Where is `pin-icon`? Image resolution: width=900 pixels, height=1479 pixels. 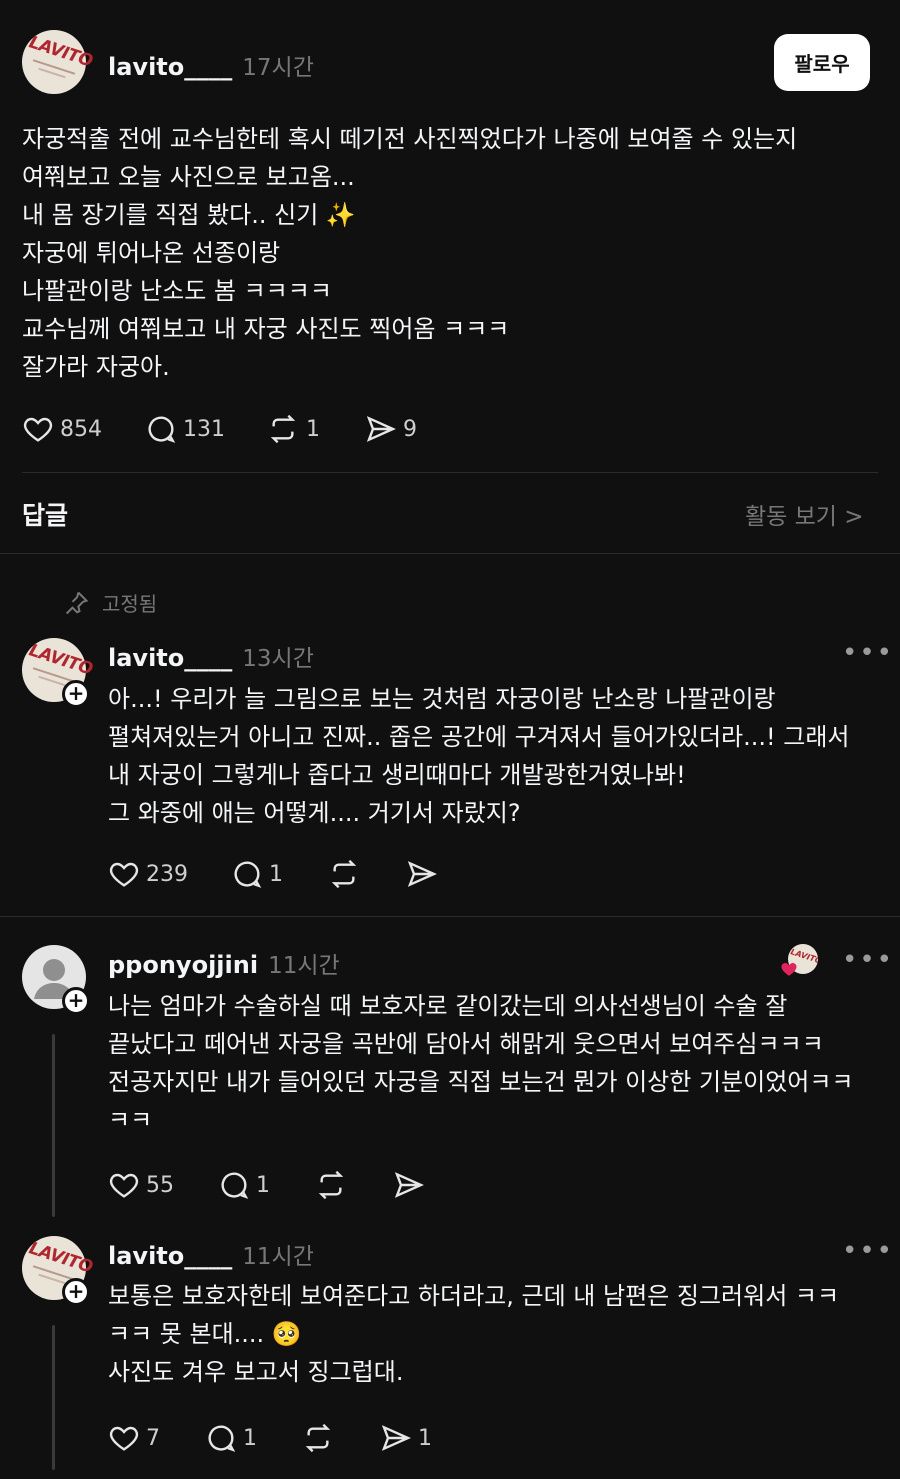 pin-icon is located at coordinates (77, 602).